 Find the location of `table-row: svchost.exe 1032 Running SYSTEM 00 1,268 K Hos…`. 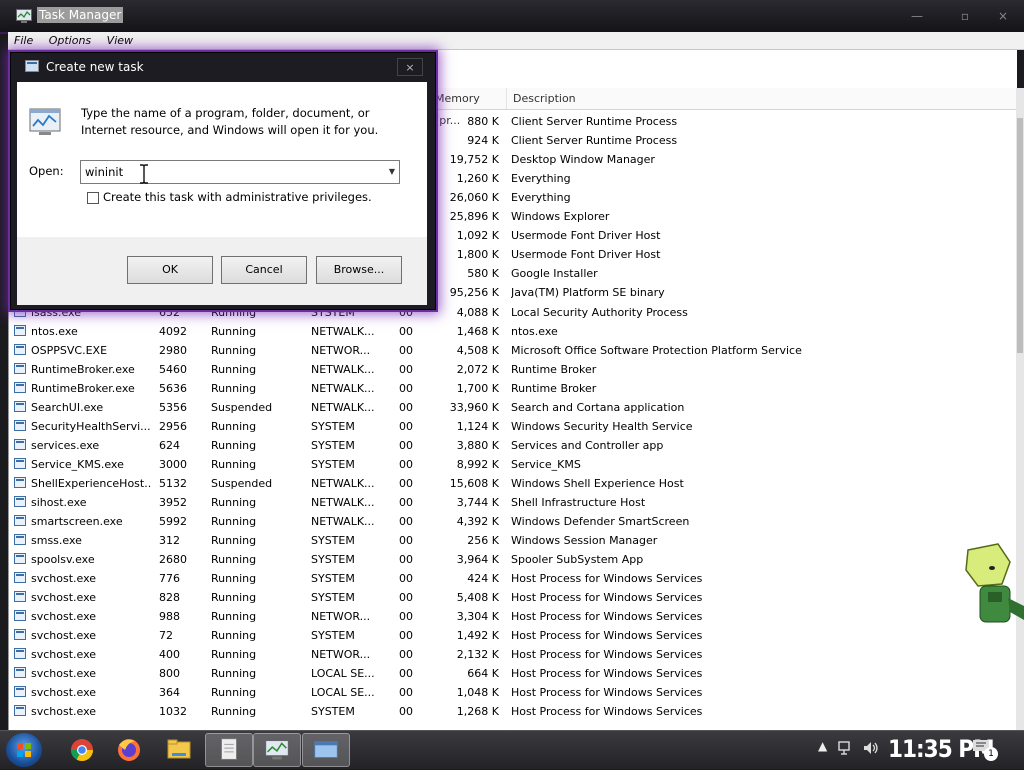

table-row: svchost.exe 1032 Running SYSTEM 00 1,268 K Hos… is located at coordinates (513, 711).